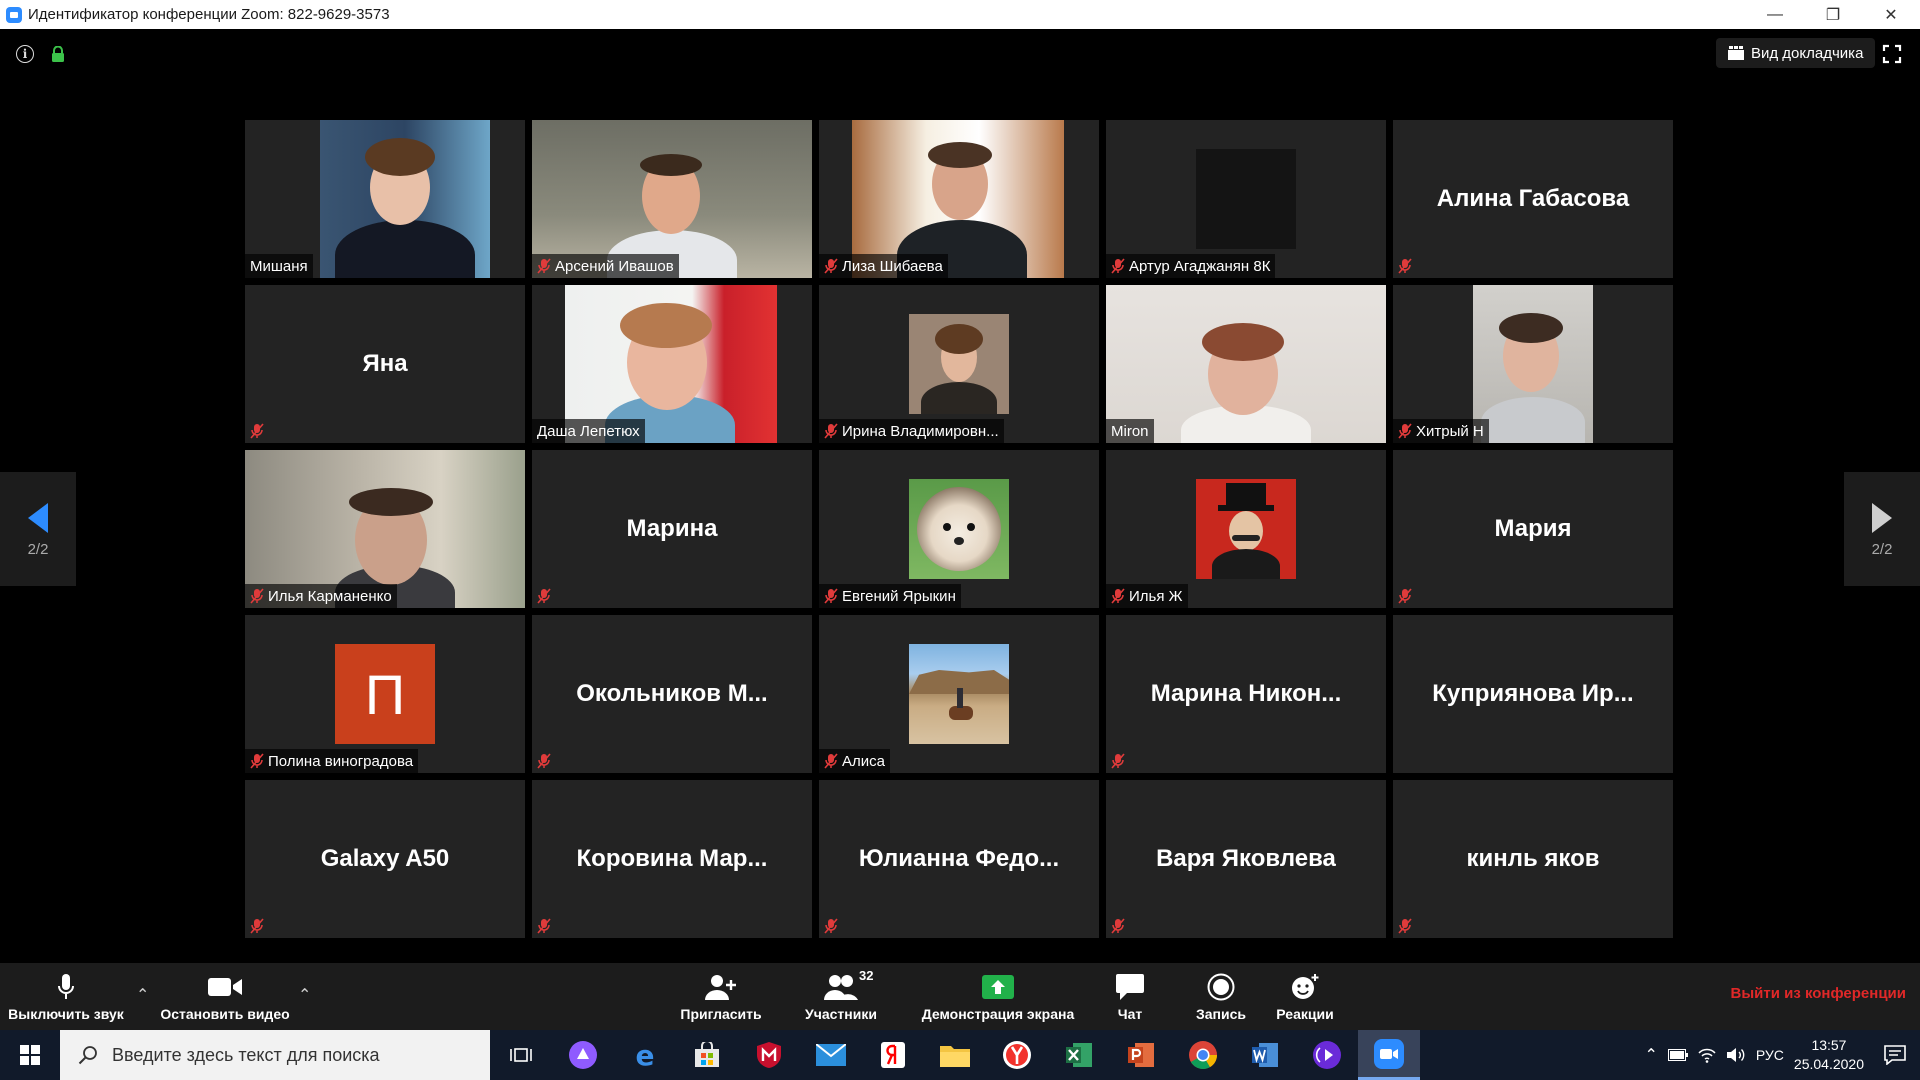 The image size is (1920, 1080). Describe the element at coordinates (588, 431) in the screenshot. I see `participant-name-label: Даша Лепетюх` at that location.